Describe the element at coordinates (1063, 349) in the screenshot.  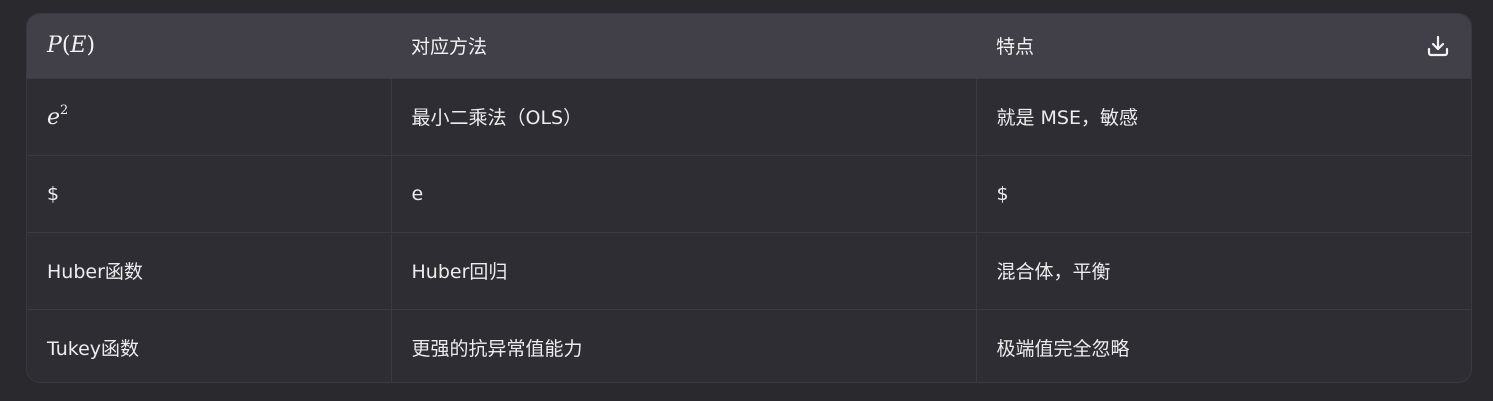
I see `table-cell: 极端值完全忽略` at that location.